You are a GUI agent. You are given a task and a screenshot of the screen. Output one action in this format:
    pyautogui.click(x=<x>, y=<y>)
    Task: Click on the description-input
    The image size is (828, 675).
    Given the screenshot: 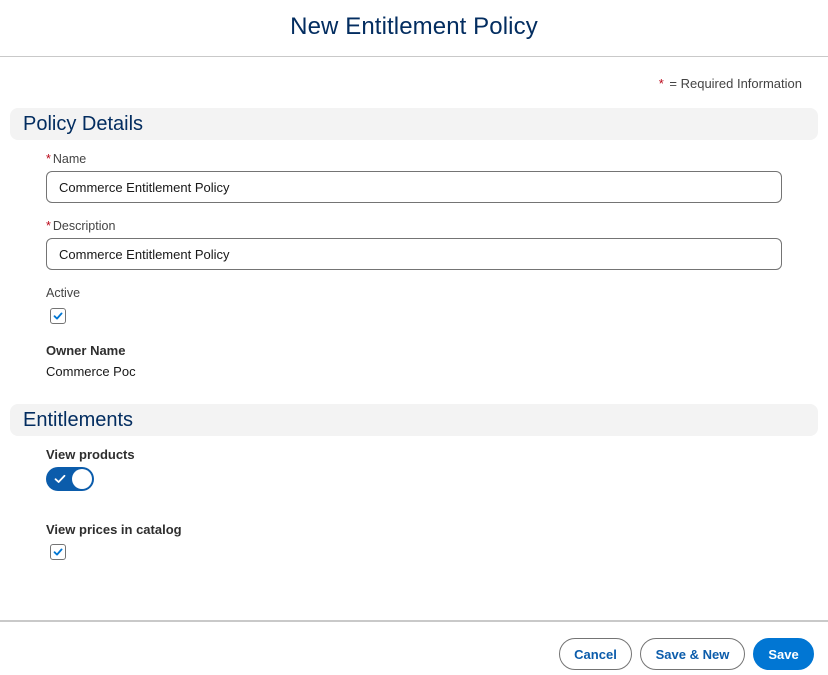 What is the action you would take?
    pyautogui.click(x=414, y=254)
    